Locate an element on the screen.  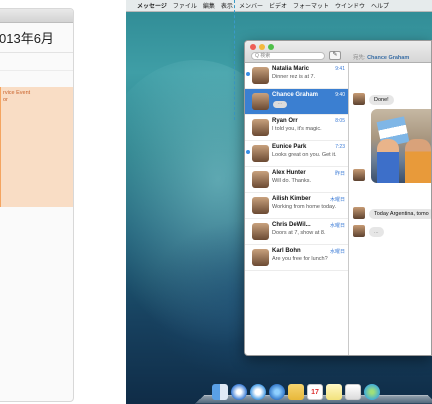
conversation-time: 8:05 is located at coordinates (340, 121).